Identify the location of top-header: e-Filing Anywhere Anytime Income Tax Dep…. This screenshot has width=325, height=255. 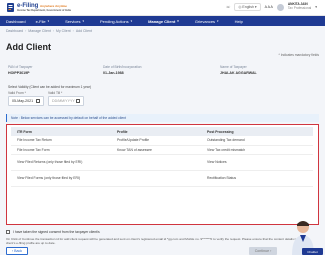
(162, 8).